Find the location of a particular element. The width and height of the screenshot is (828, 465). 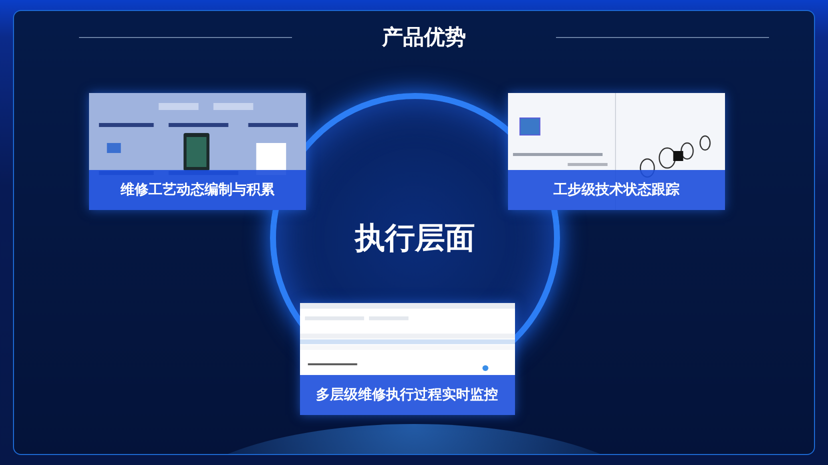

card-caption: 维修工艺动态编制与积累 is located at coordinates (197, 190).